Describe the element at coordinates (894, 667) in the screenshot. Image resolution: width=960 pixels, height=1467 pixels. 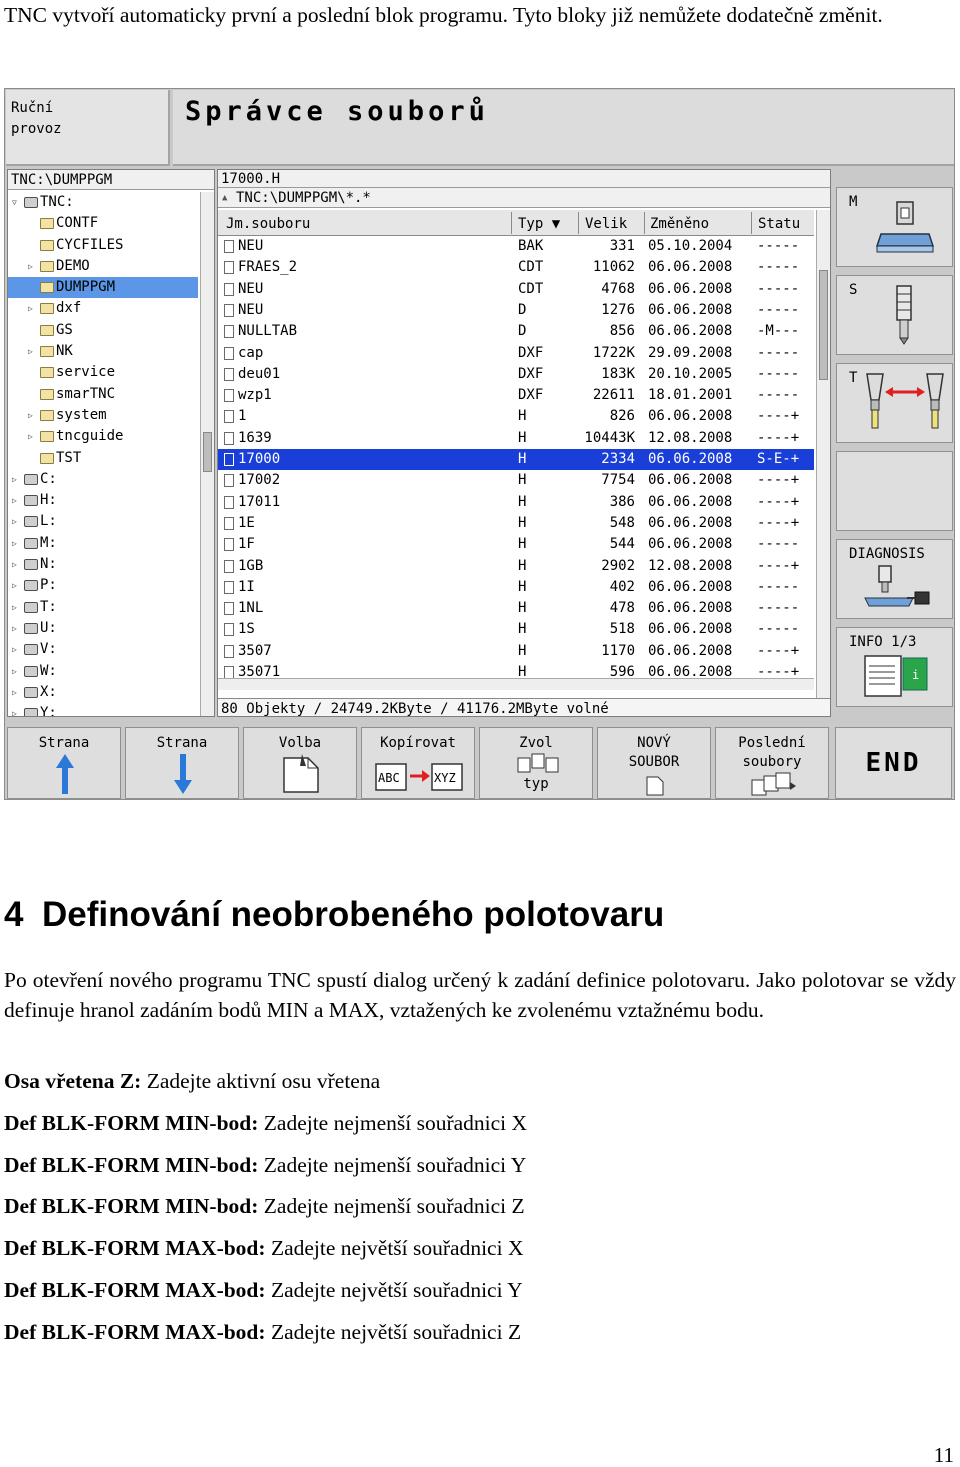
I see `info-button: INFO 1/3 i` at that location.